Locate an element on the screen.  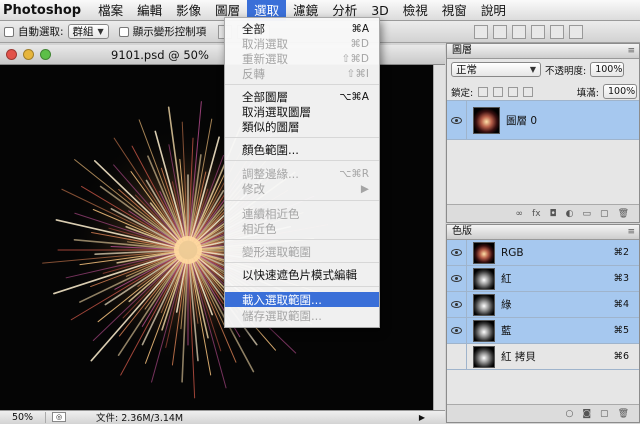
menu-item-deselect: 取消選取 ⌘D is located at coordinates (302, 43).